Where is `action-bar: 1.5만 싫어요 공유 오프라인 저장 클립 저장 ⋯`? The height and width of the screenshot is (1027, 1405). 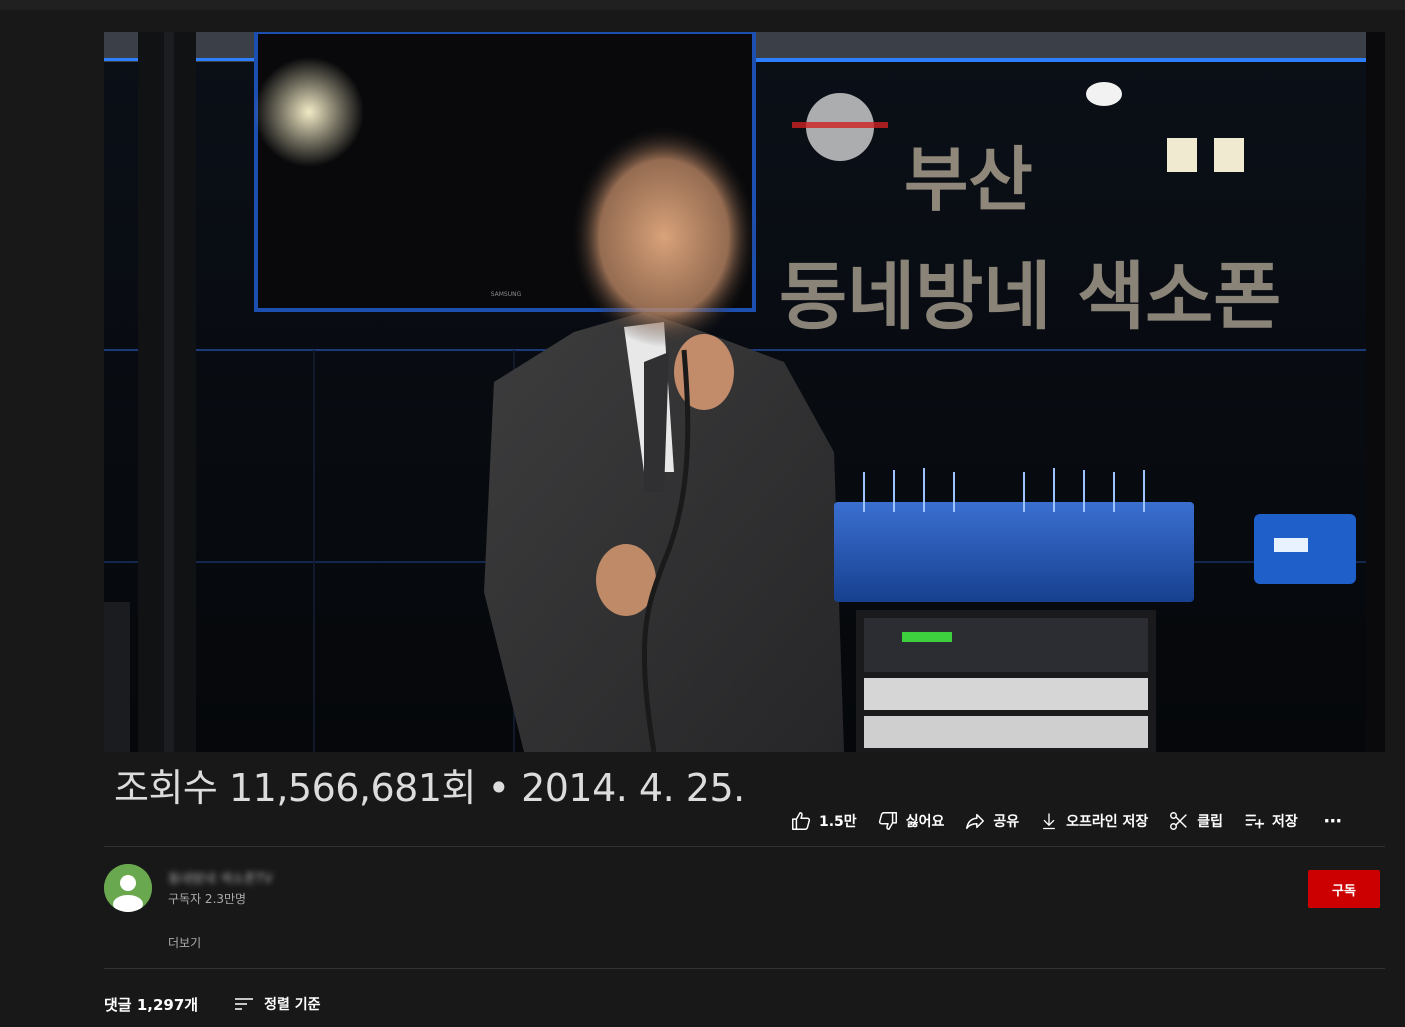
action-bar: 1.5만 싫어요 공유 오프라인 저장 클립 저장 ⋯ is located at coordinates (1090, 821).